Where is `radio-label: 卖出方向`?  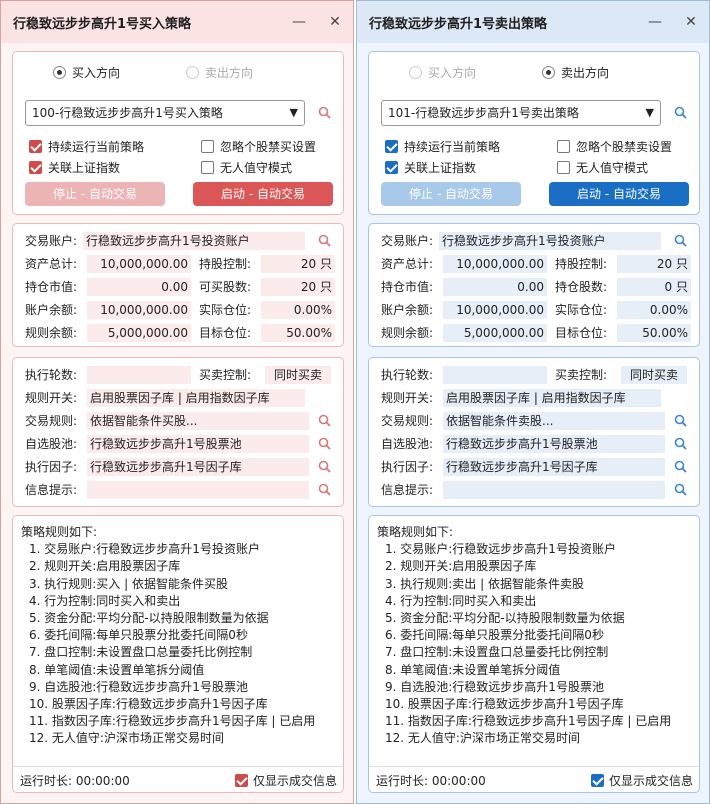 radio-label: 卖出方向 is located at coordinates (585, 73).